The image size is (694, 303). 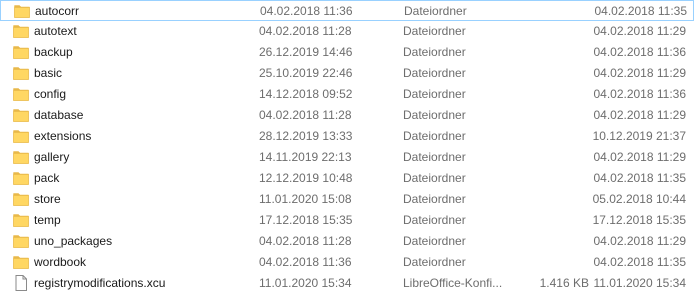 I want to click on file-name: uno_packages, so click(x=73, y=241).